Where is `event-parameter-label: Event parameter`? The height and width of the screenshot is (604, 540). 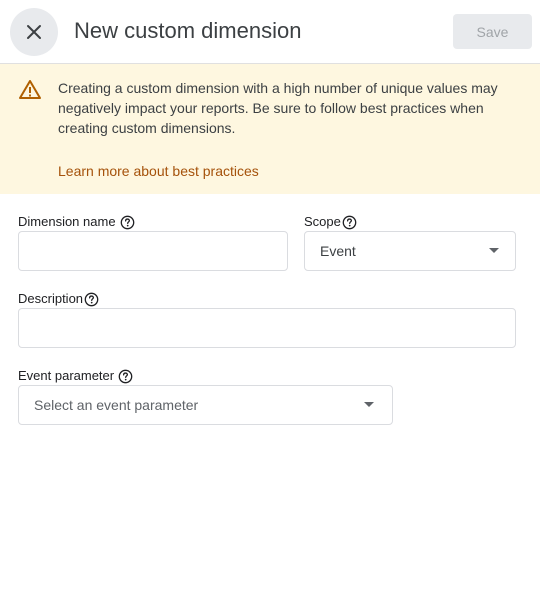 event-parameter-label: Event parameter is located at coordinates (75, 376).